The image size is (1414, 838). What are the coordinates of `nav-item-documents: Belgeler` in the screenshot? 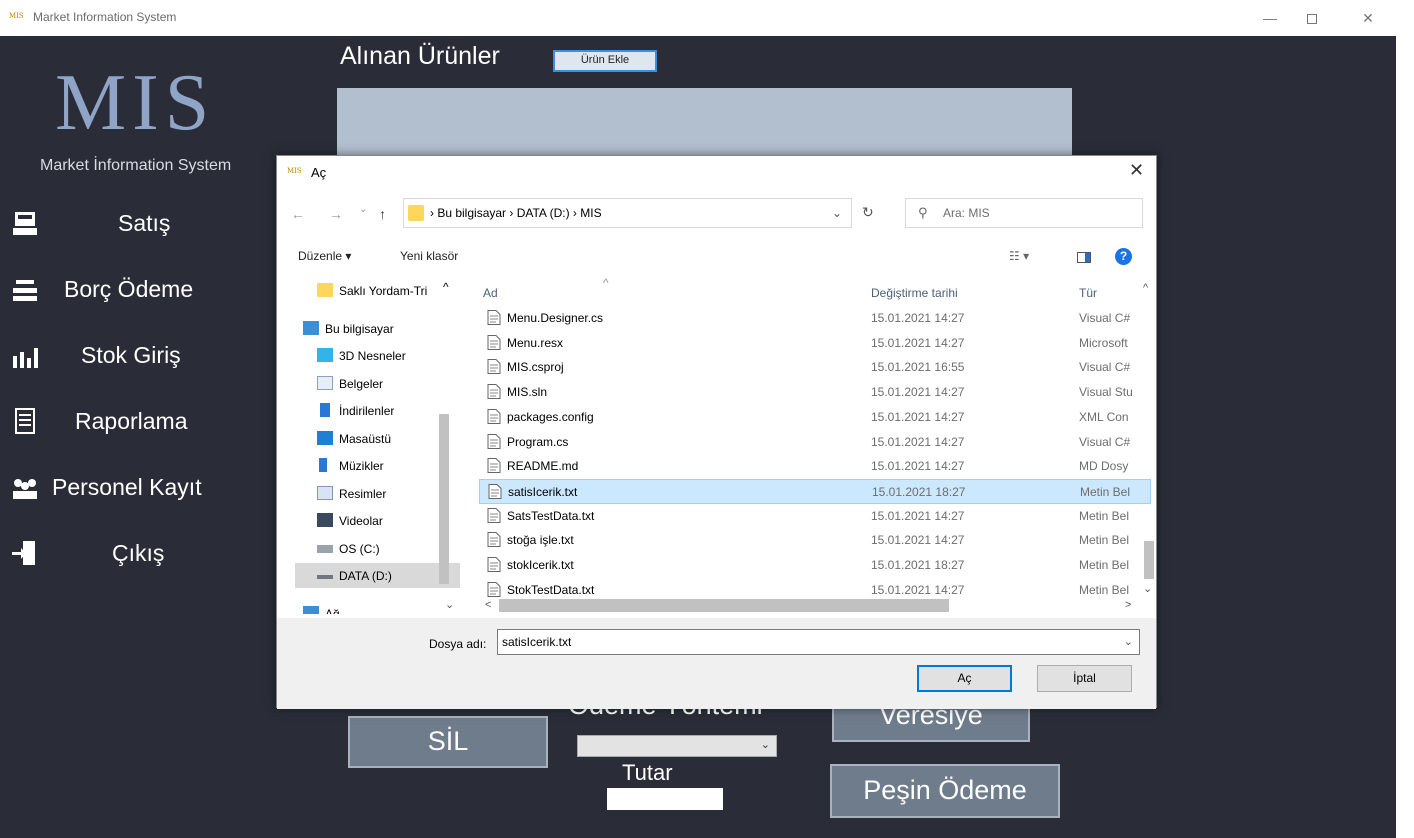 It's located at (377, 383).